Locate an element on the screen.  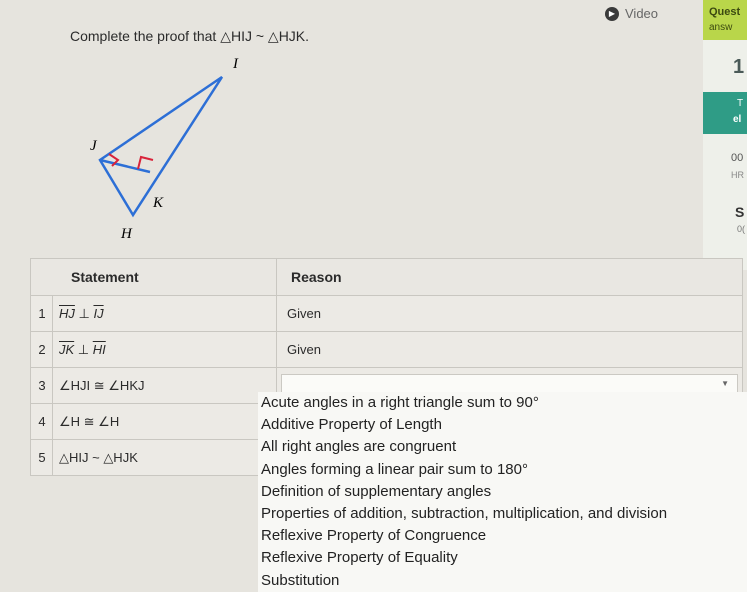
vertex-label-I: I is located at coordinates (235, 64).